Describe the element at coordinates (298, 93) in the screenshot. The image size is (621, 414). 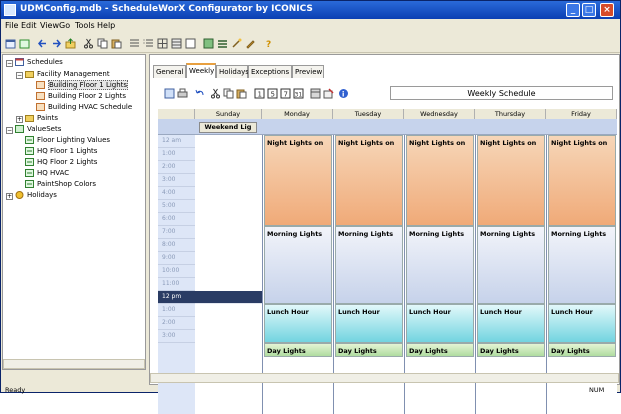
I see `month-view-icon: 31` at that location.